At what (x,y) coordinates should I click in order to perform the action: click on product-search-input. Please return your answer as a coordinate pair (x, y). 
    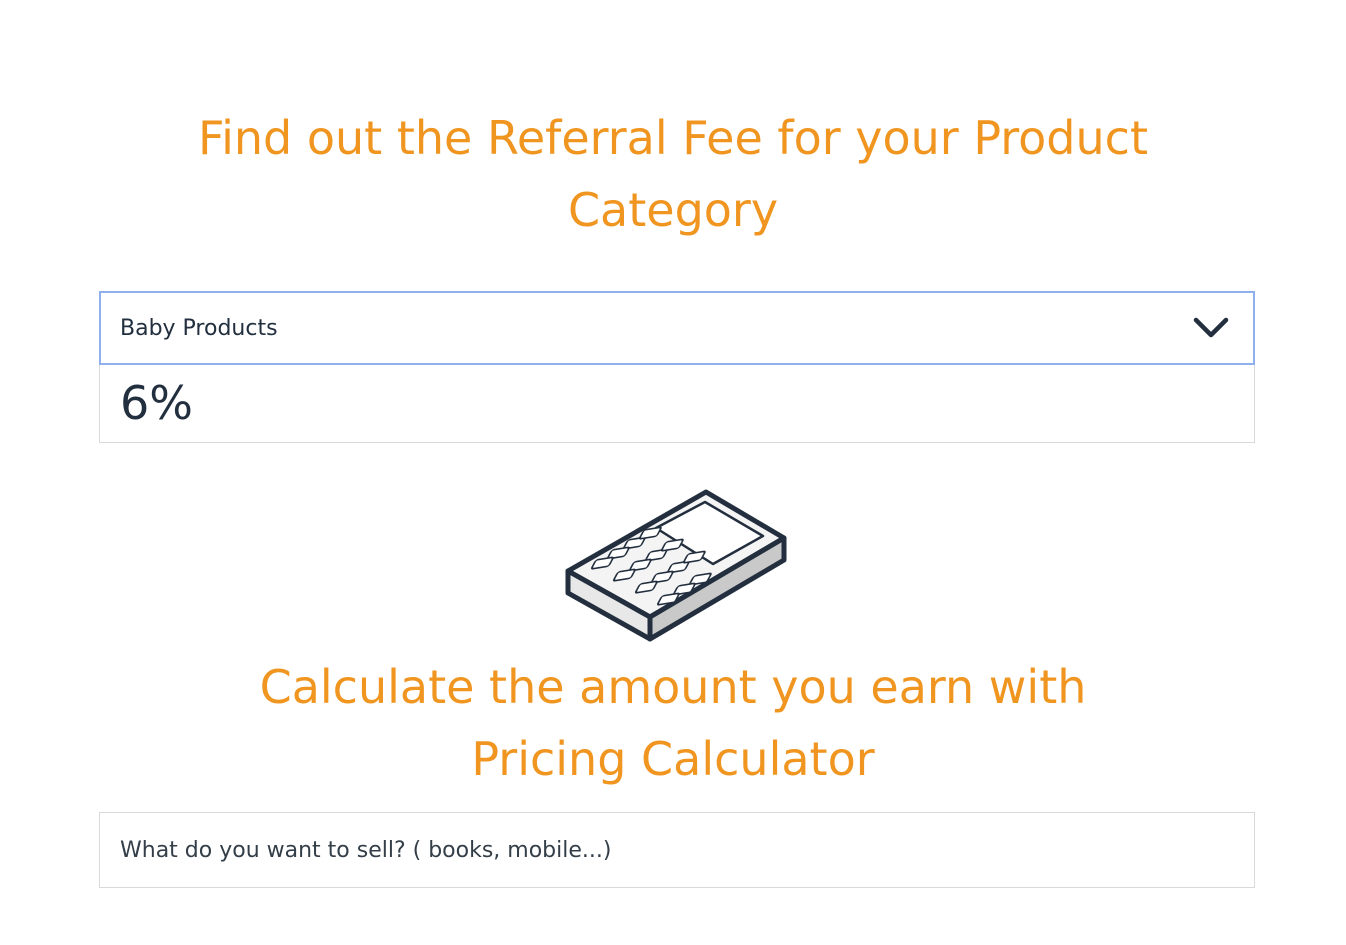
    Looking at the image, I should click on (677, 850).